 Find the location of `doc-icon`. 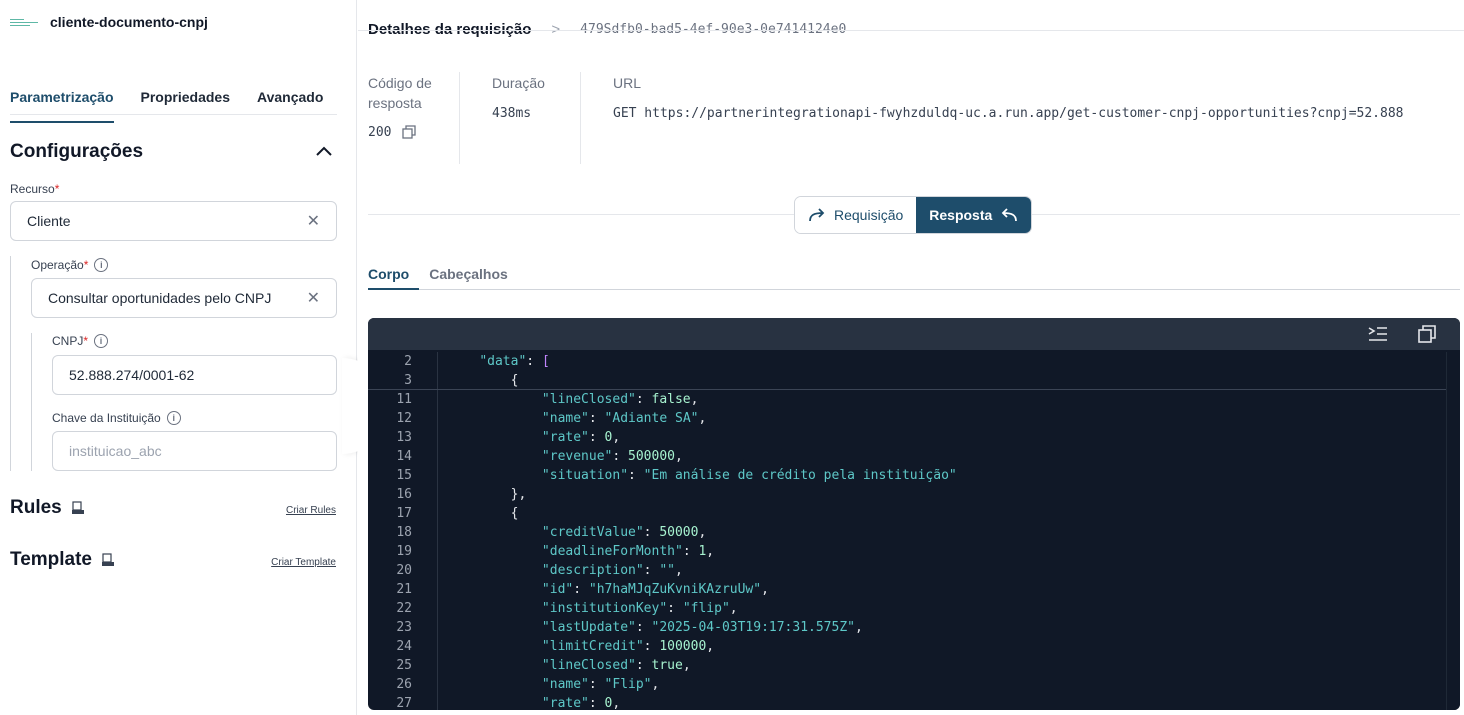

doc-icon is located at coordinates (108, 559).